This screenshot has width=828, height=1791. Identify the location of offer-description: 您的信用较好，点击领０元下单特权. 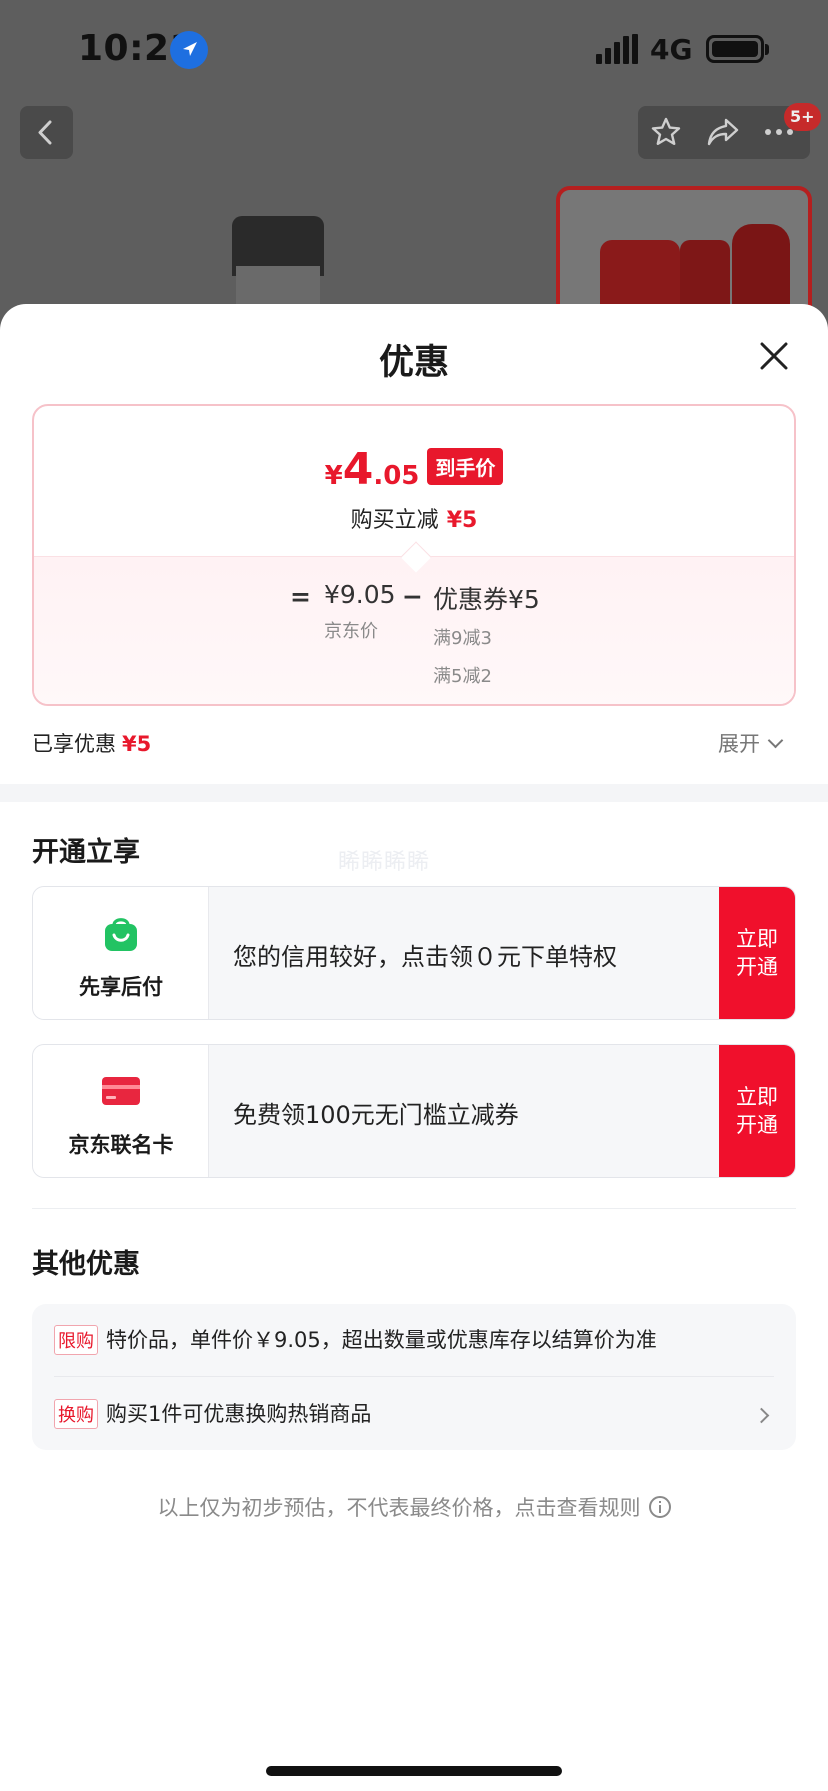
(425, 957).